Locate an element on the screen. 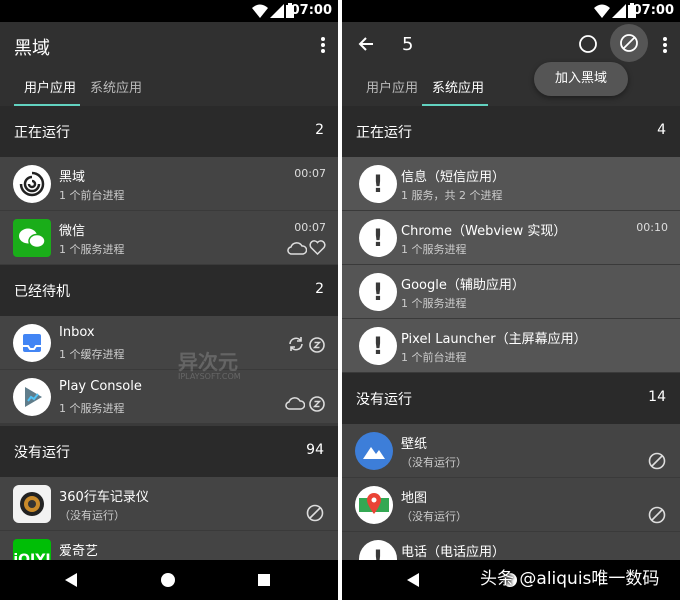  list-item: 壁纸 （没有运行） is located at coordinates (511, 451).